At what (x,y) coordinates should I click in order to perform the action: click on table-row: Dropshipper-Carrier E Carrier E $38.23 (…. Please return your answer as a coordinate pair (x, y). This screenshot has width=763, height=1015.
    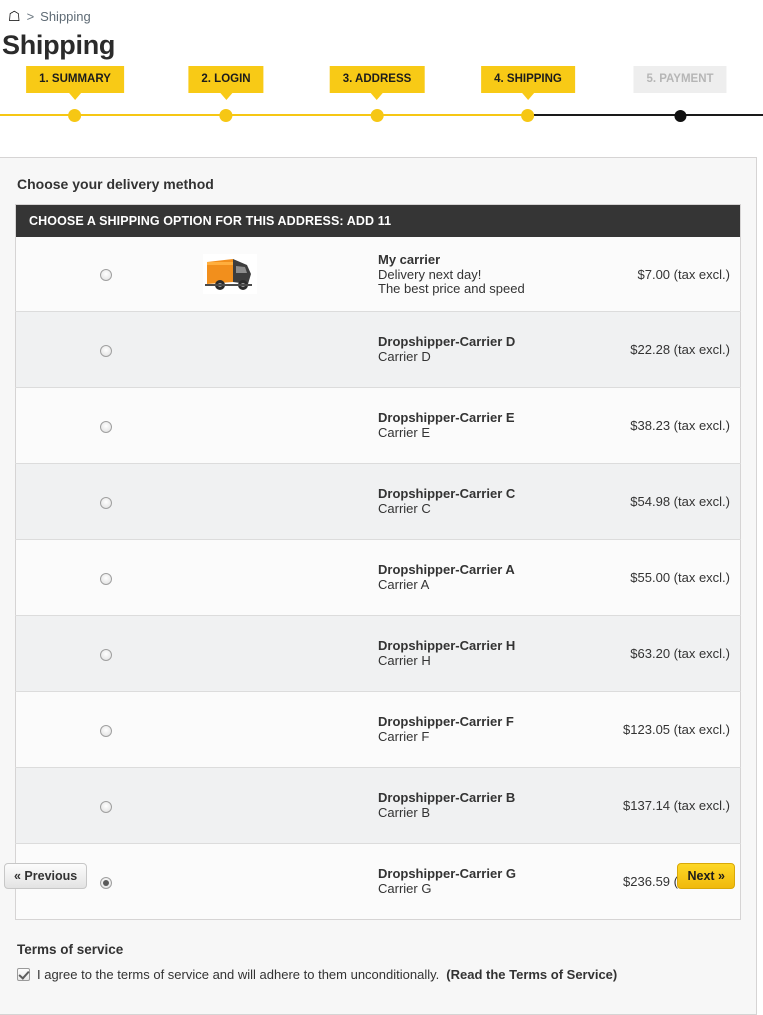
    Looking at the image, I should click on (378, 425).